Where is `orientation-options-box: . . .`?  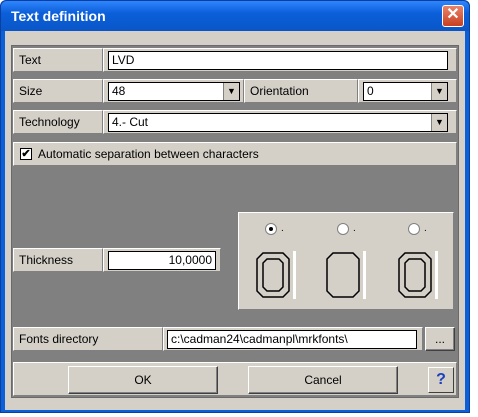 orientation-options-box: . . . is located at coordinates (346, 261).